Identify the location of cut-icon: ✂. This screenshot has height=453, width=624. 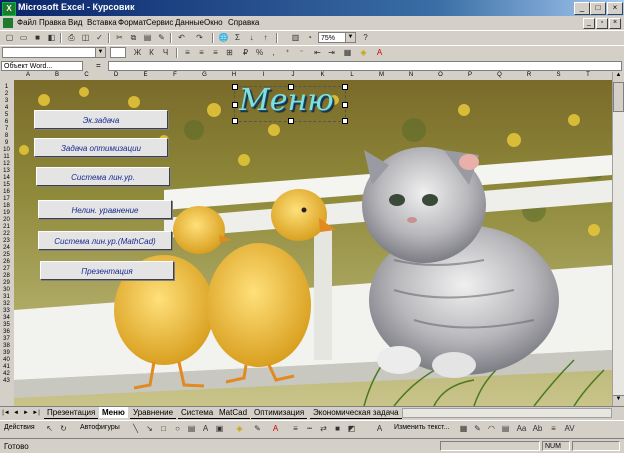
(119, 37).